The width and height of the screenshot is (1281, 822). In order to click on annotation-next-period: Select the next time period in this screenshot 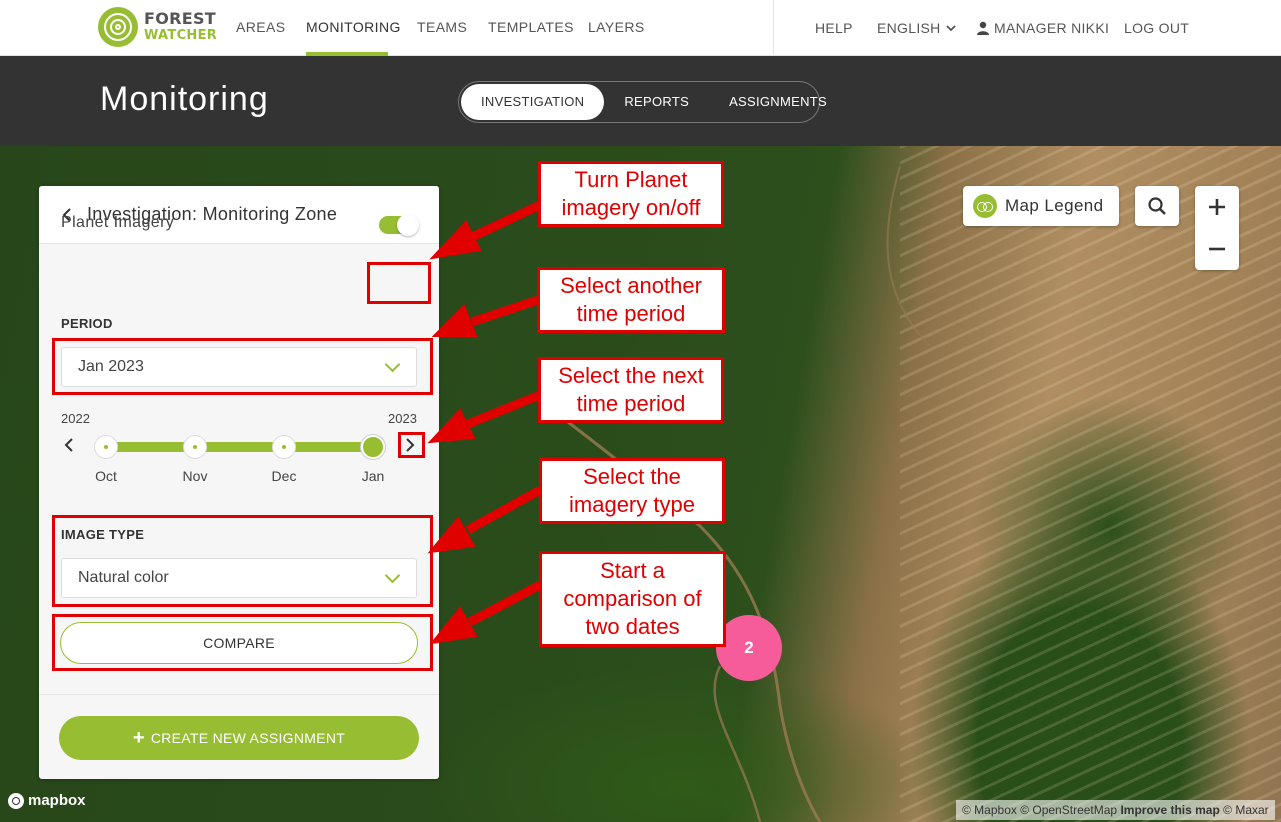, I will do `click(631, 390)`.